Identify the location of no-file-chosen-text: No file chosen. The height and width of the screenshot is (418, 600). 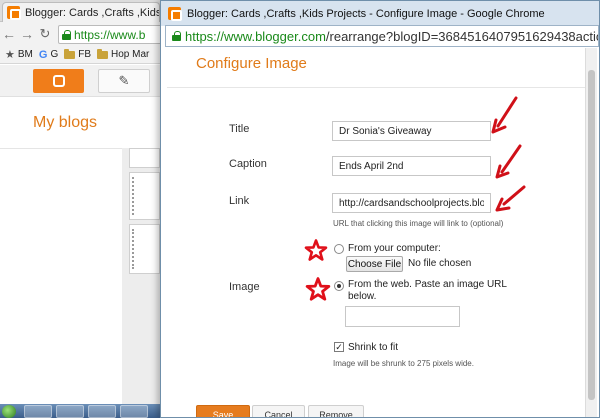
(440, 263).